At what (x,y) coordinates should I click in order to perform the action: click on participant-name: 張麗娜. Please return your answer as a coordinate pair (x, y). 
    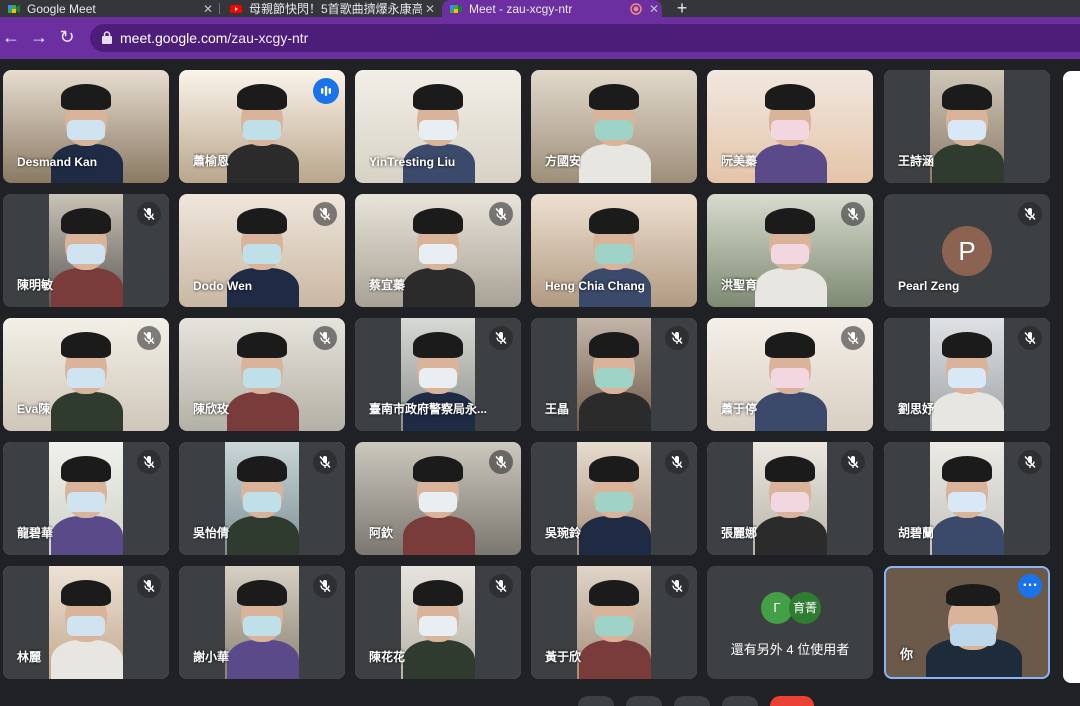
    Looking at the image, I should click on (739, 533).